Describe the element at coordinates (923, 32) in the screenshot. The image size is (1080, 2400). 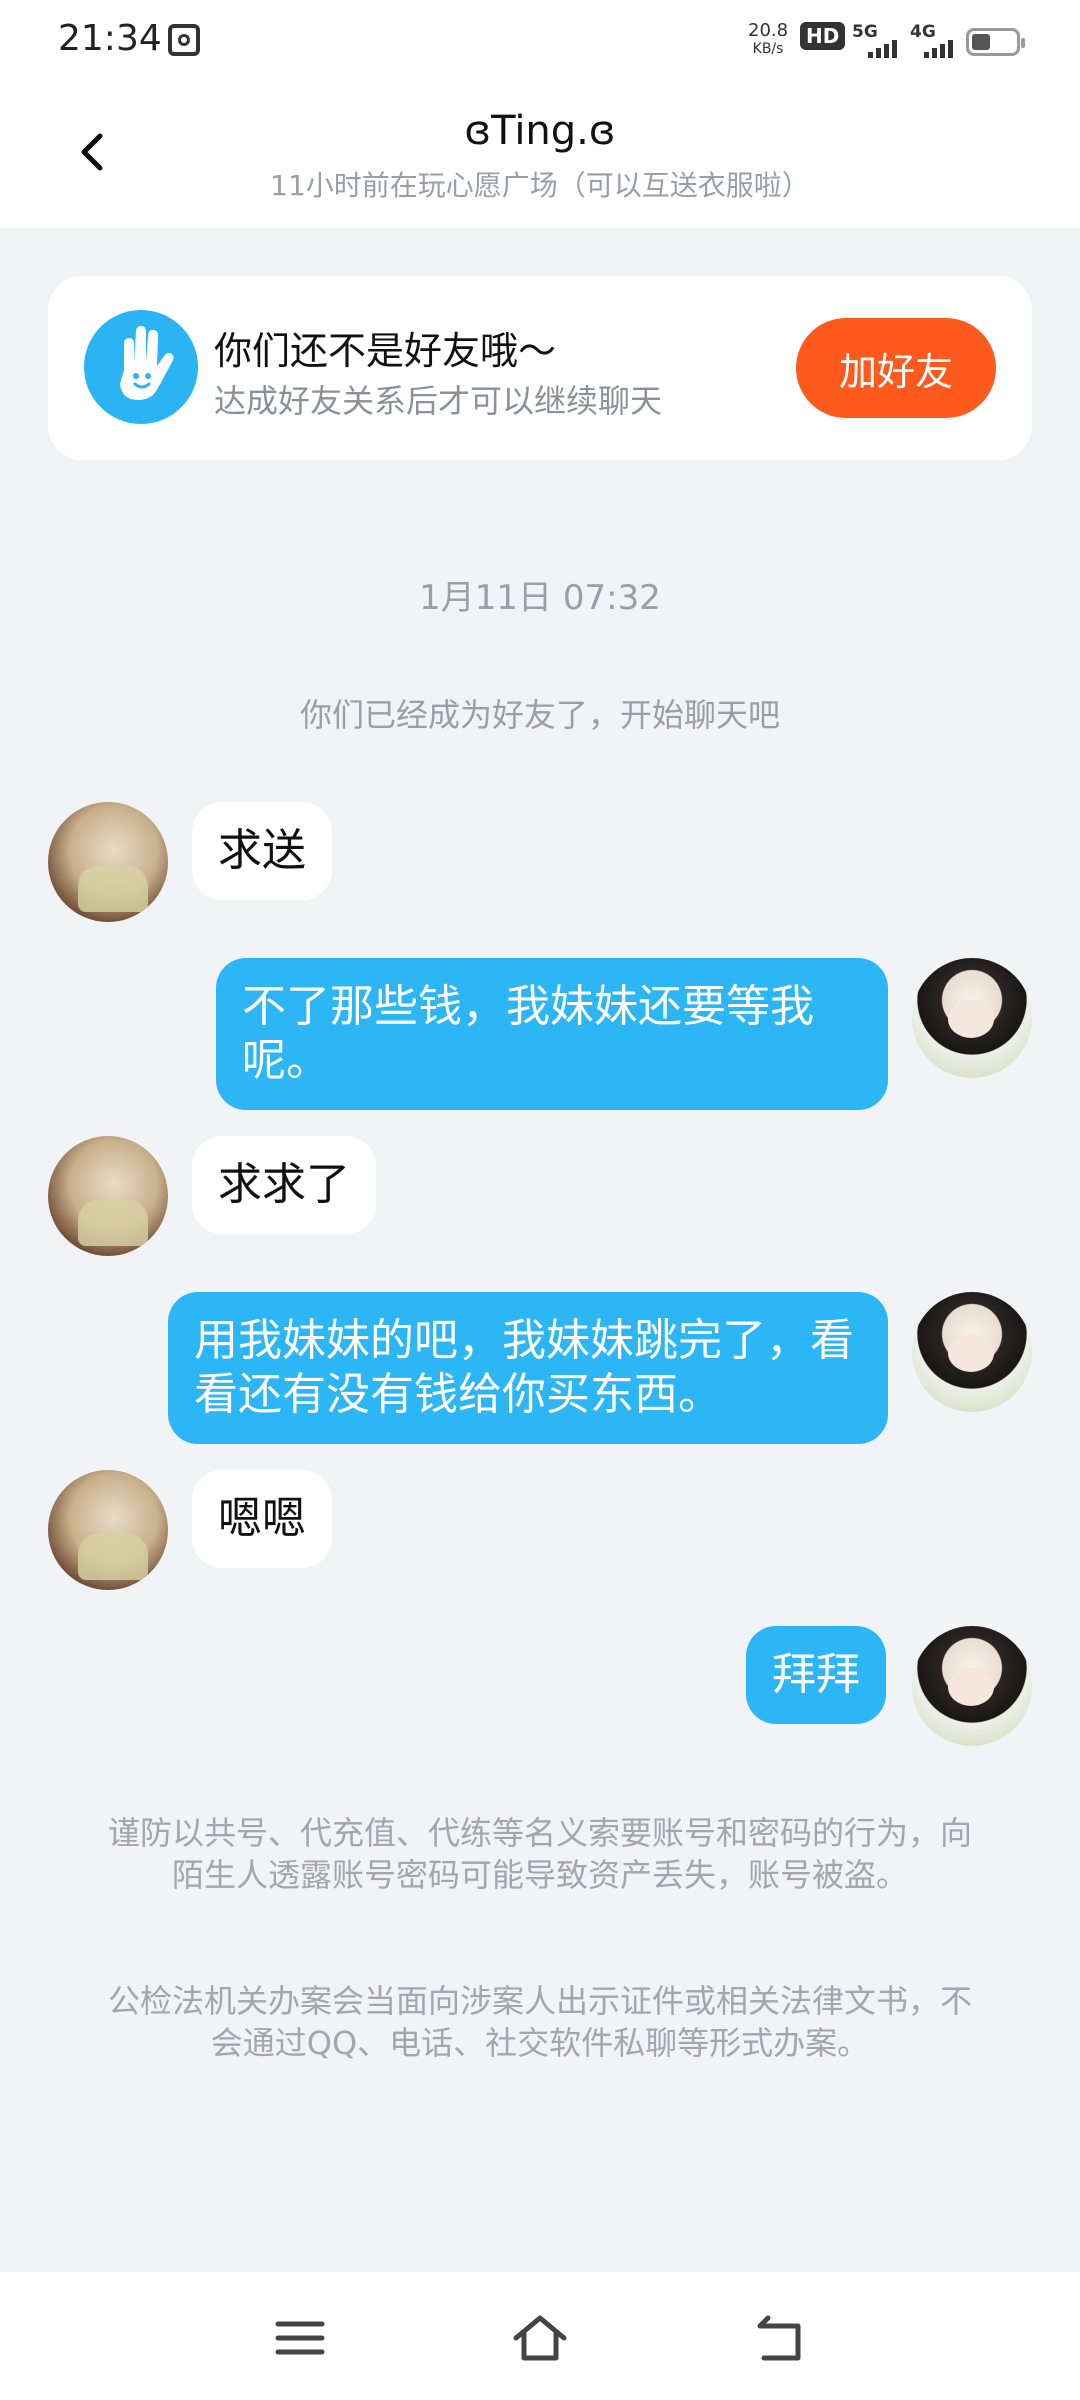
I see `network-4g-label: 4G` at that location.